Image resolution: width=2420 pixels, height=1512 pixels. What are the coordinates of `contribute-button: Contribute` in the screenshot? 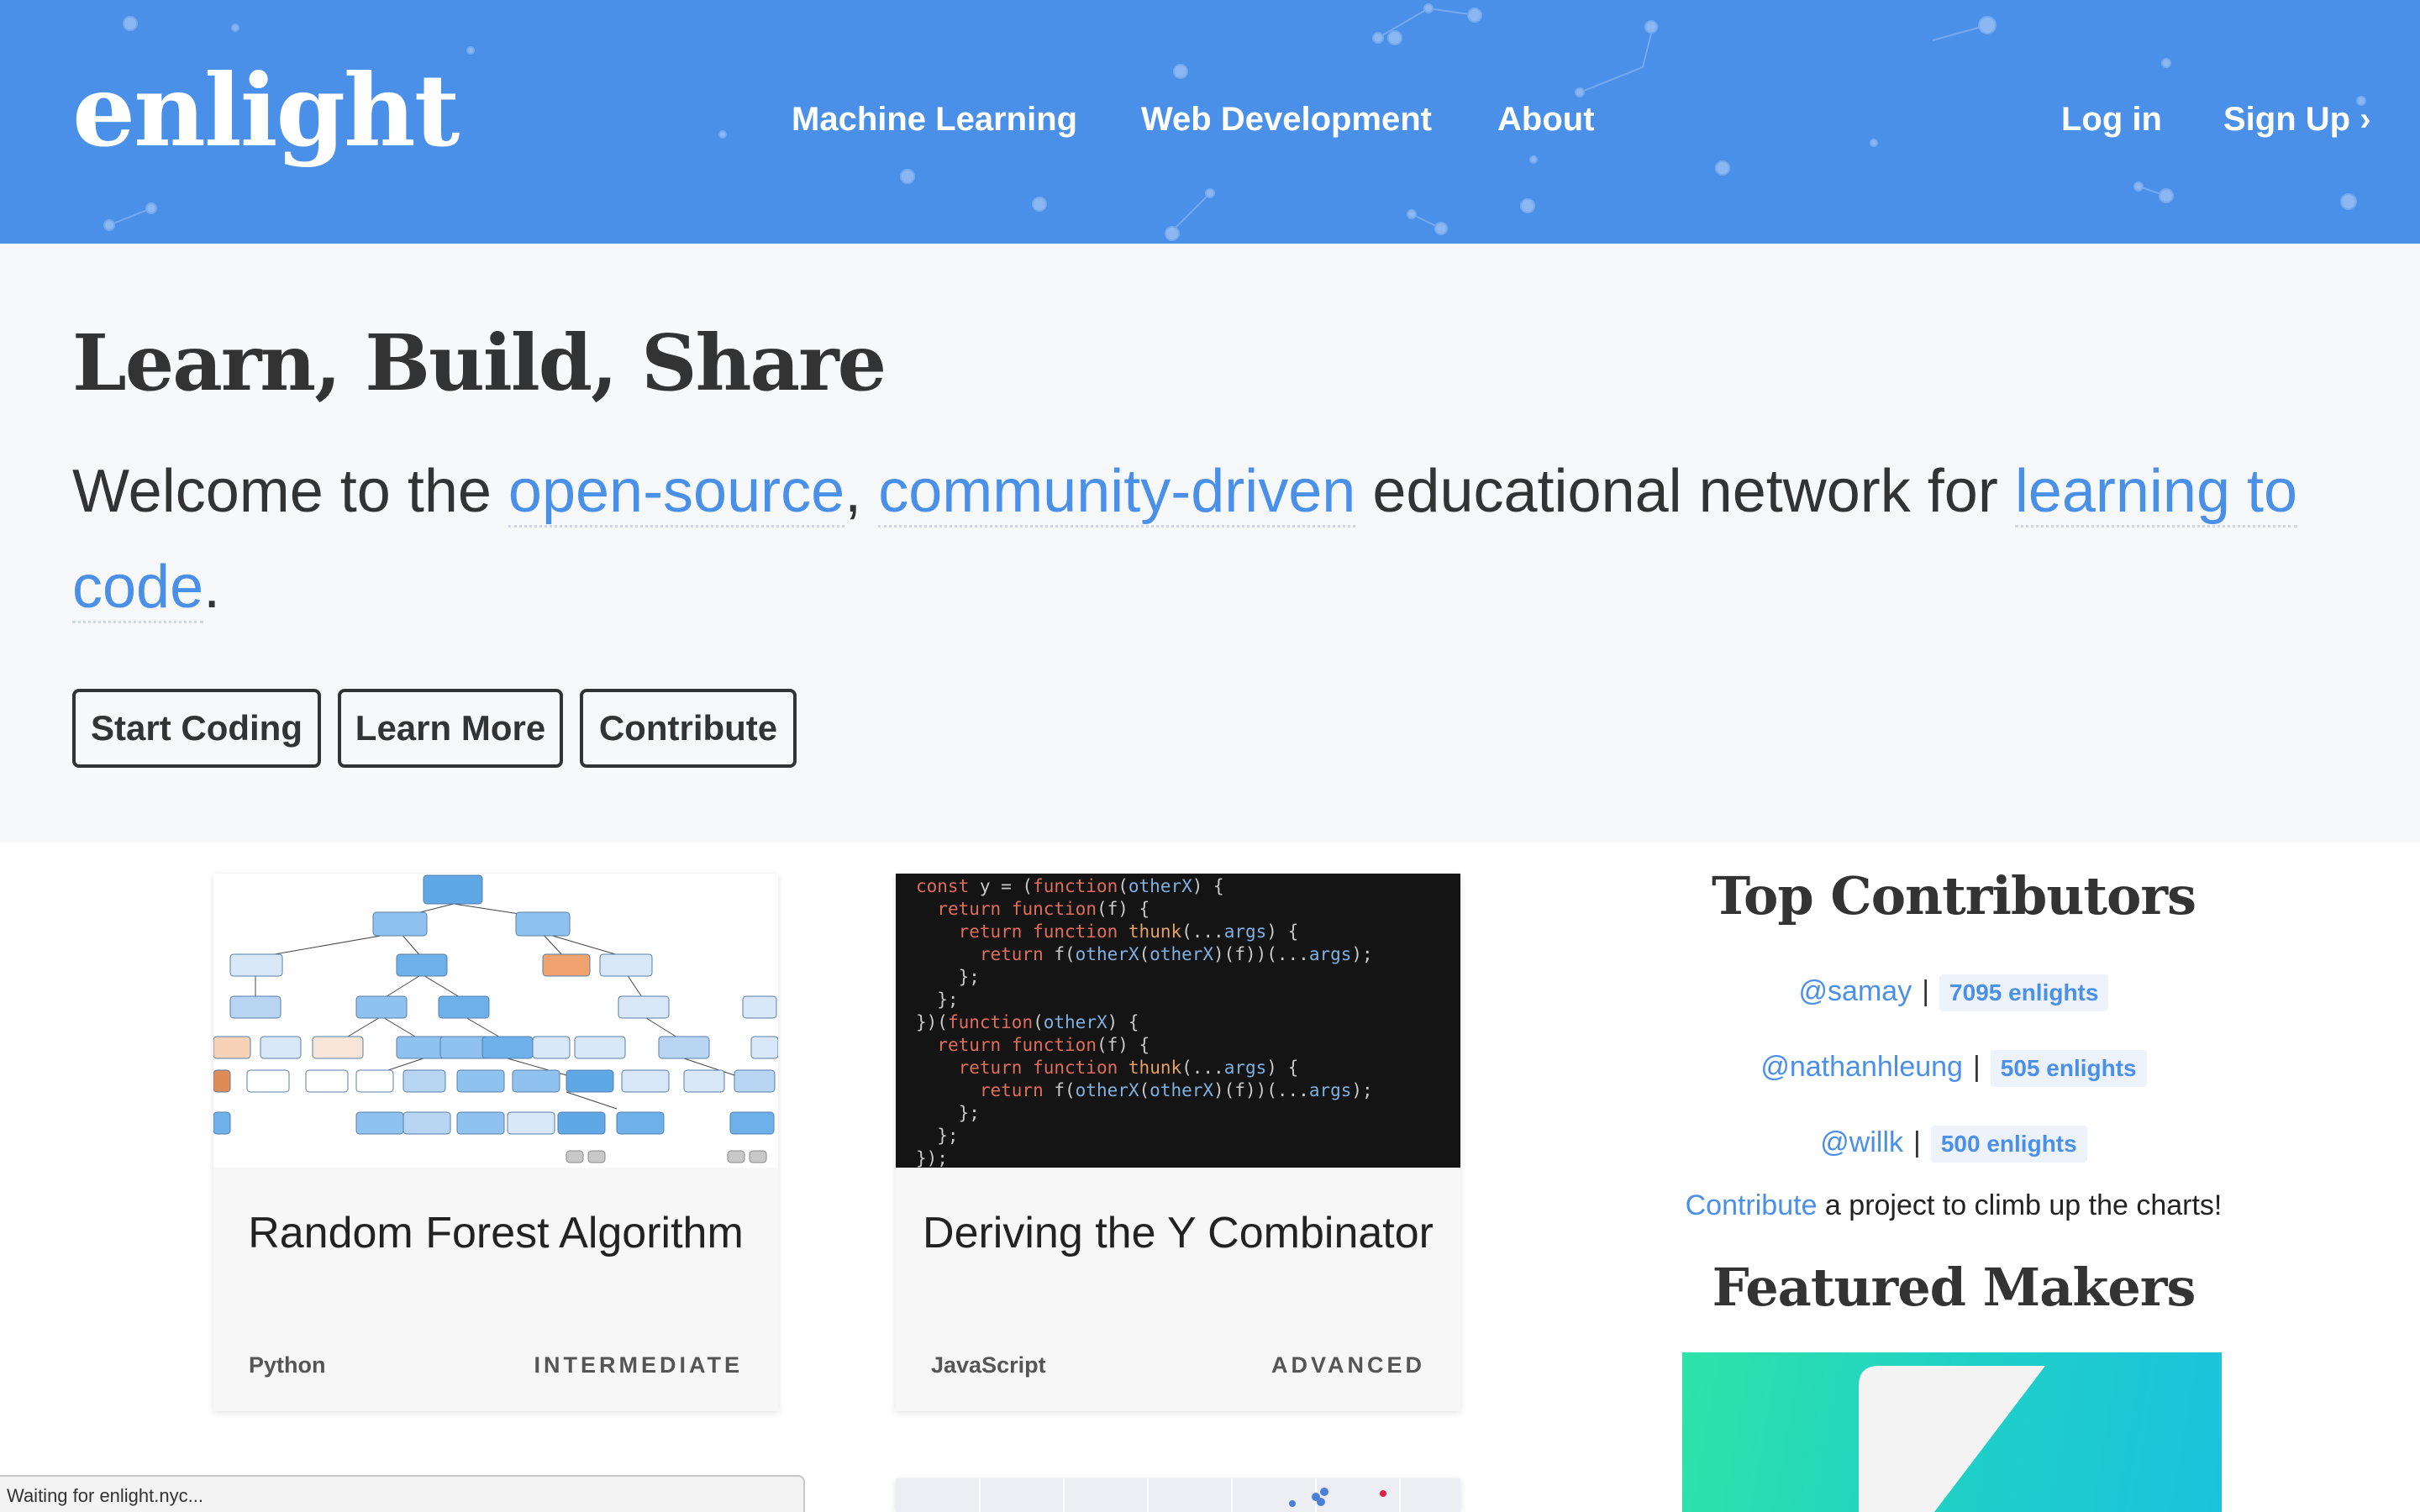 It's located at (688, 728).